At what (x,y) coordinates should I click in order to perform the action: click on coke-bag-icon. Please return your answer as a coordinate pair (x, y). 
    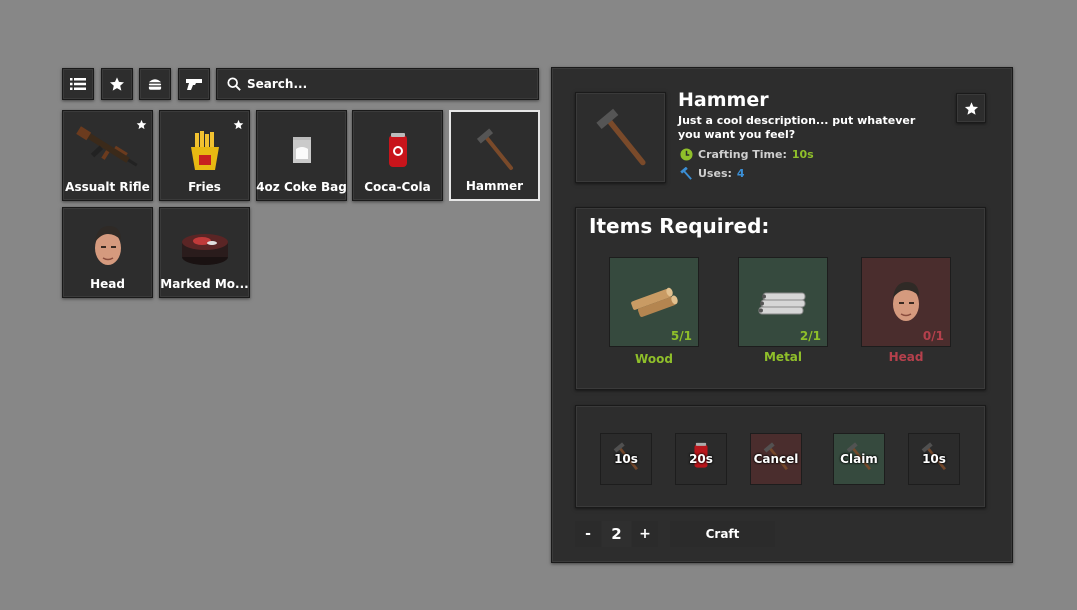
    Looking at the image, I should click on (302, 152).